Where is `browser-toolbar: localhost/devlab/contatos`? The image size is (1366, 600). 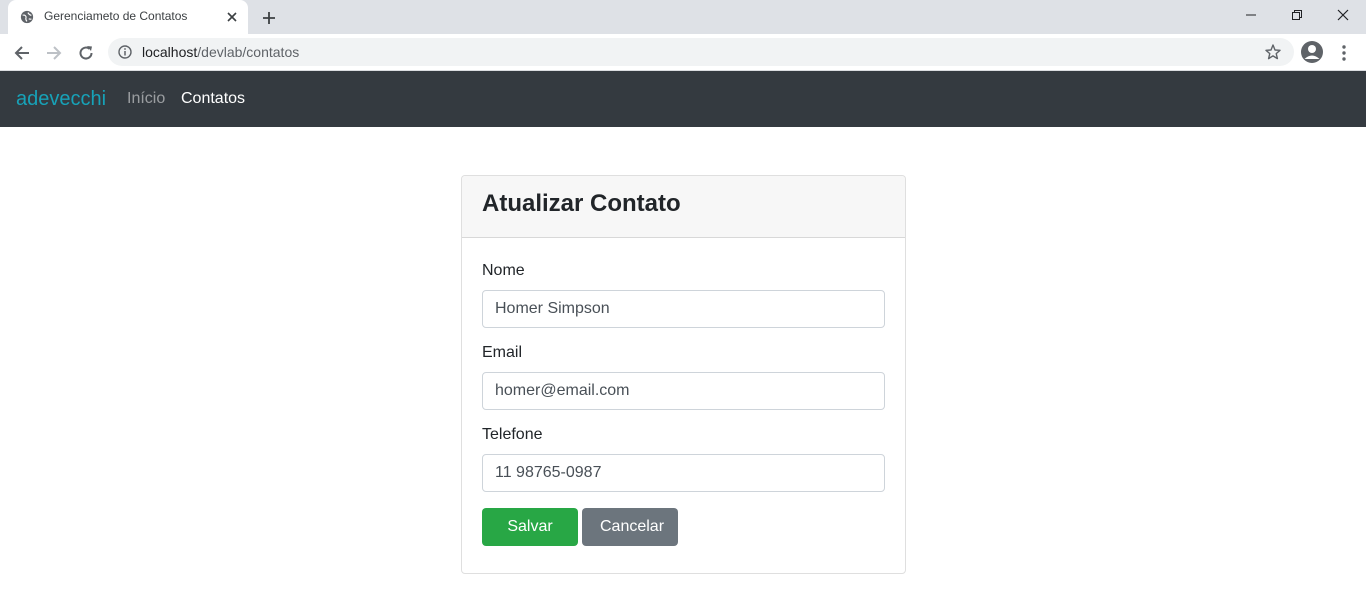
browser-toolbar: localhost/devlab/contatos is located at coordinates (683, 52).